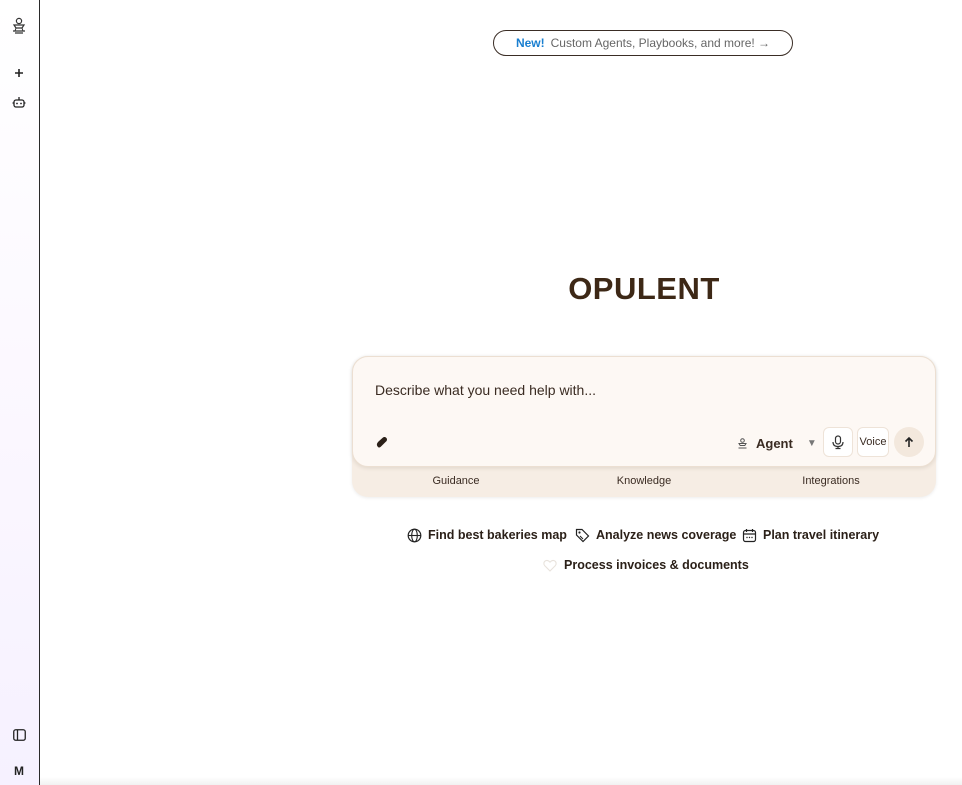 The image size is (962, 785). Describe the element at coordinates (666, 535) in the screenshot. I see `suggestion-label: Analyze news coverage` at that location.